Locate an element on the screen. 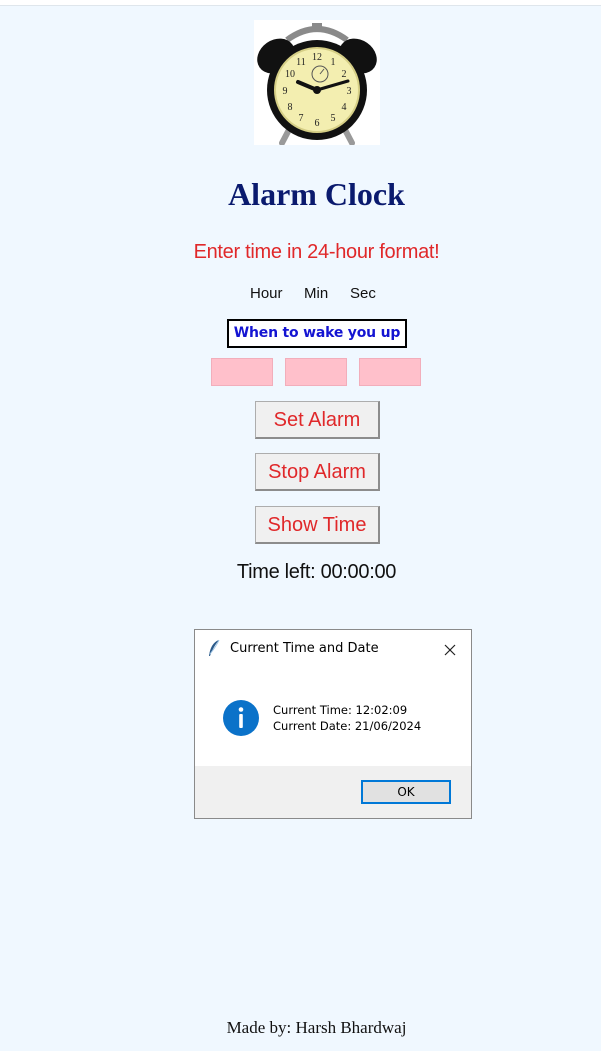 The height and width of the screenshot is (1051, 601). close-icon is located at coordinates (450, 649).